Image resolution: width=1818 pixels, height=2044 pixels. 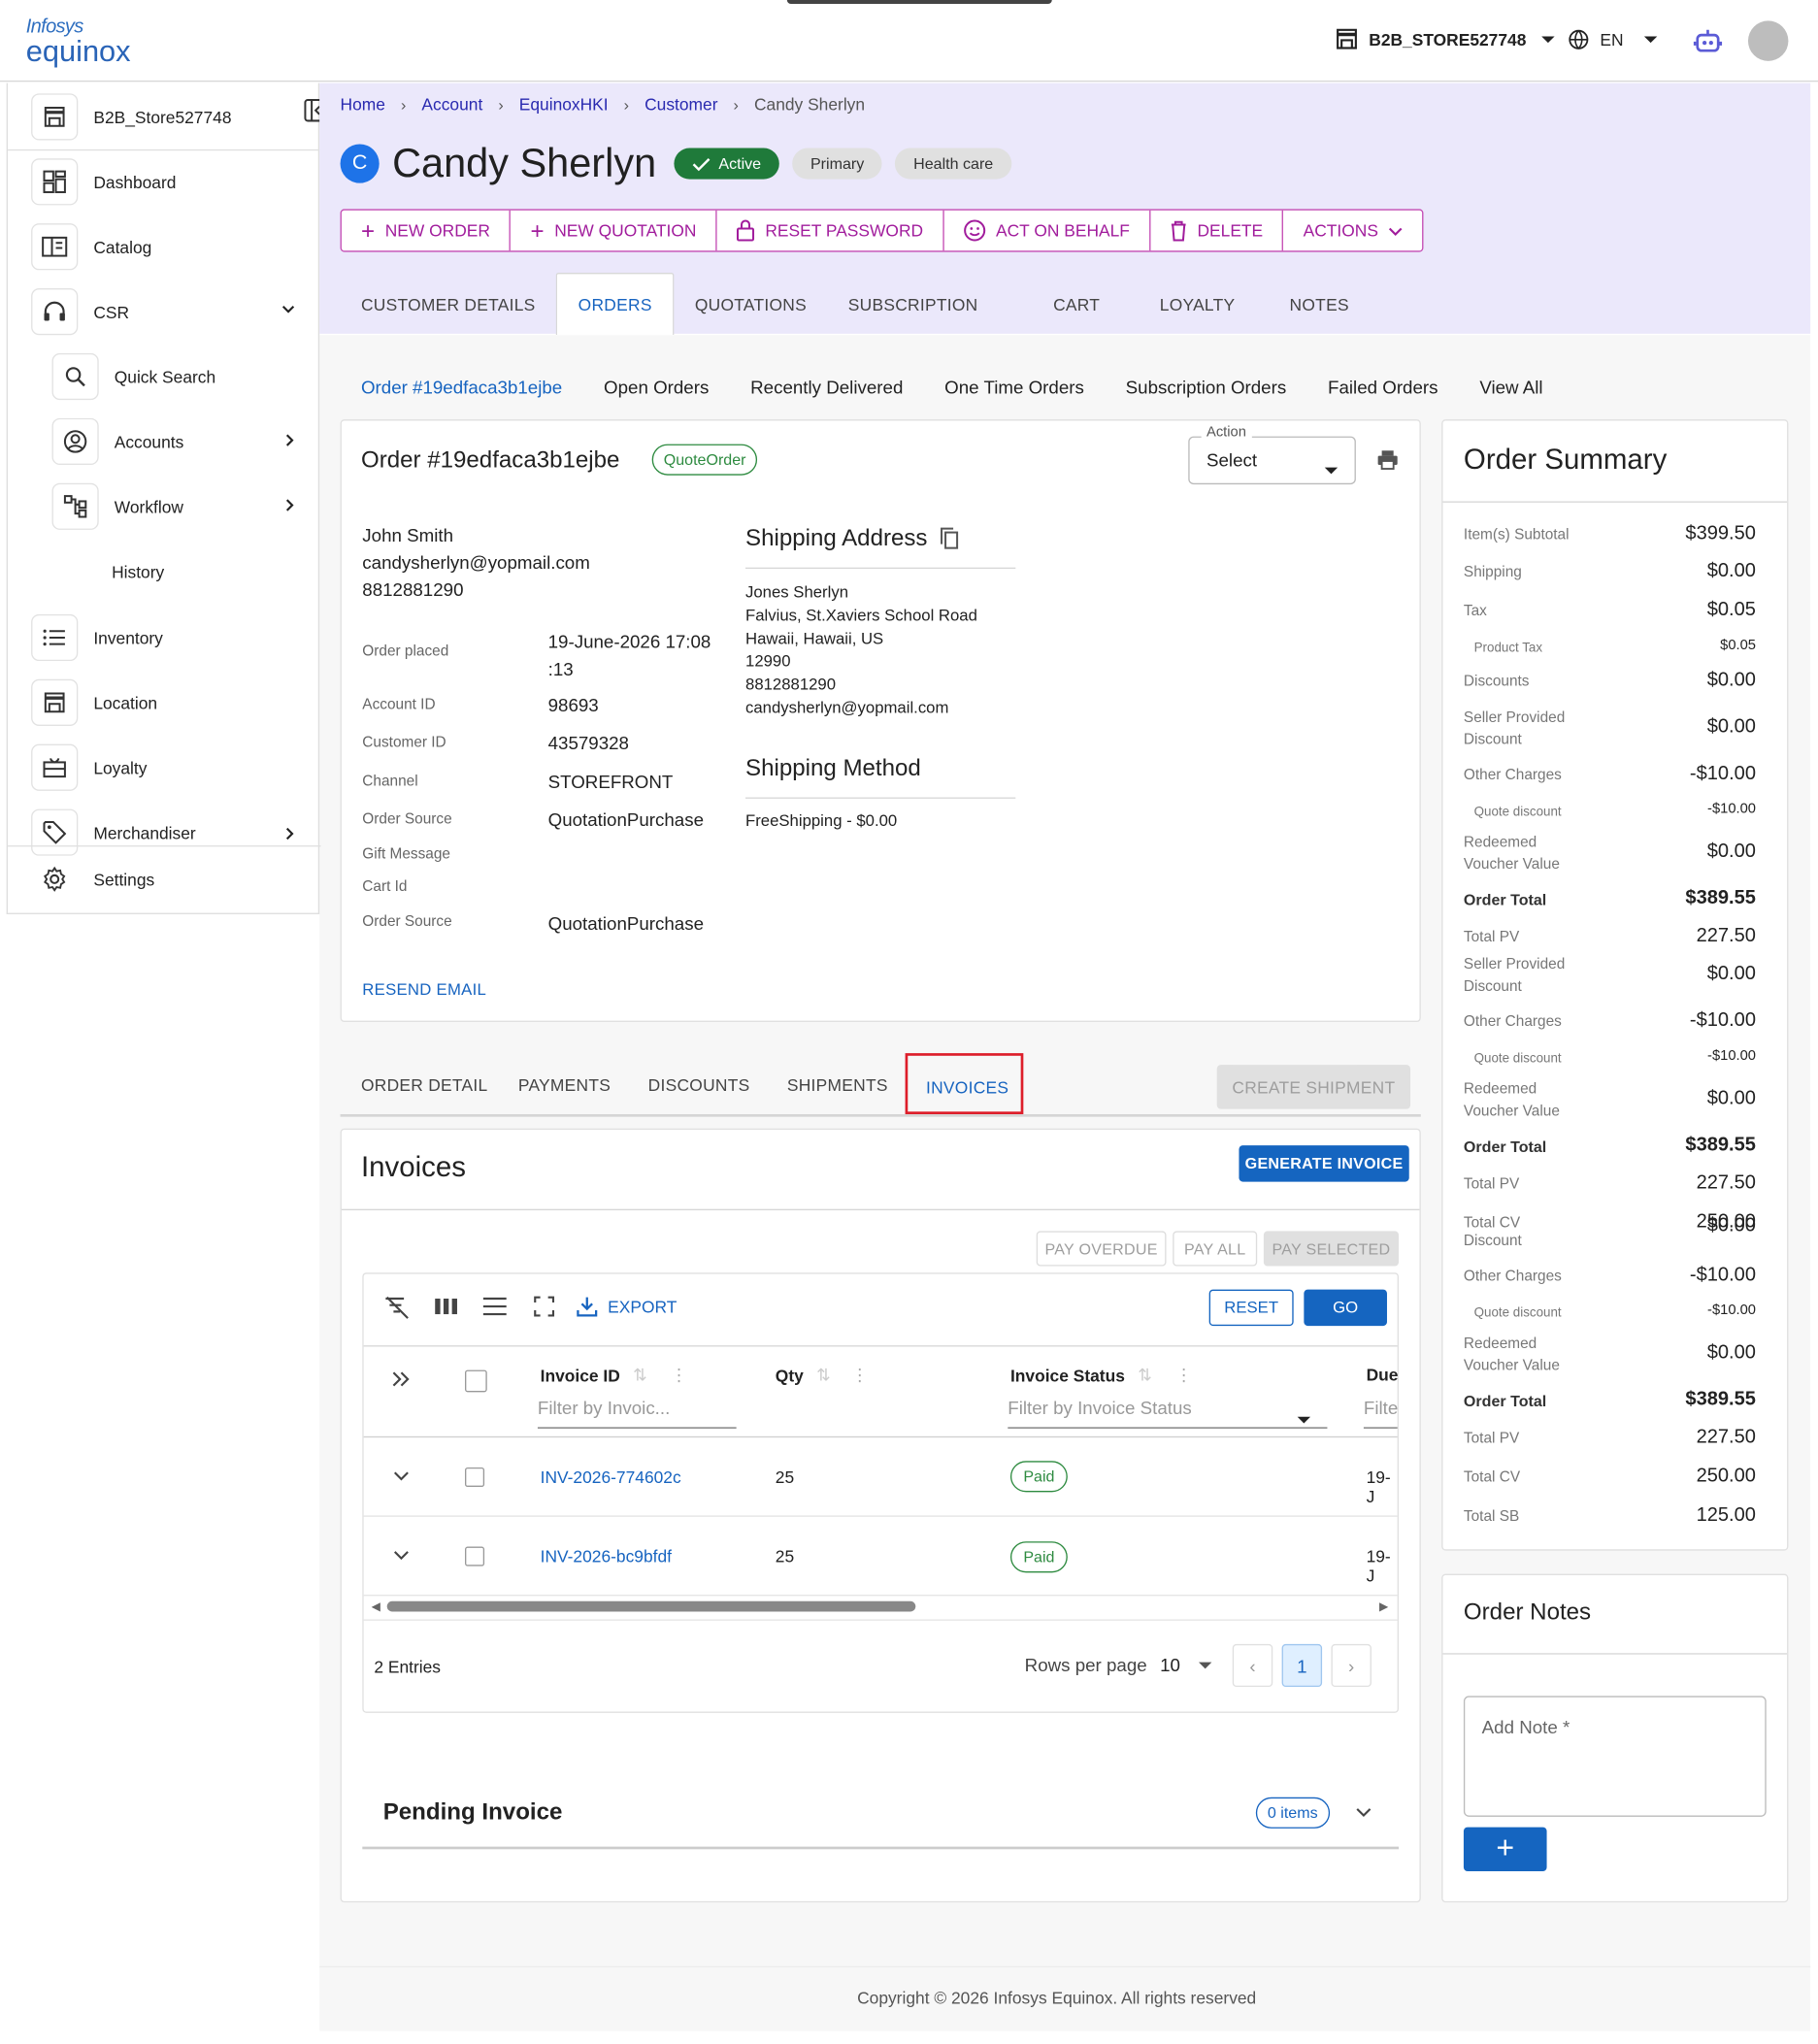 I want to click on delete-button: DELETE, so click(x=1217, y=230).